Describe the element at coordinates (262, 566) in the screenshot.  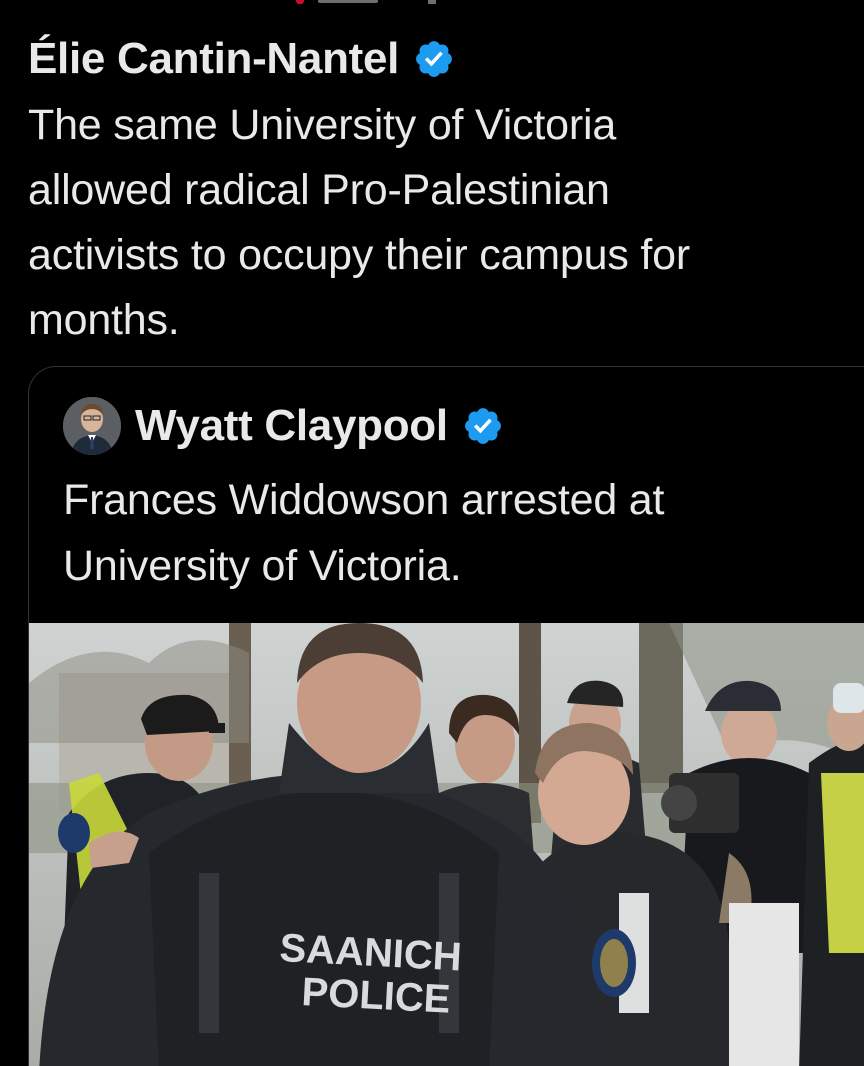
I see `quoted-text-line: University of Victoria.` at that location.